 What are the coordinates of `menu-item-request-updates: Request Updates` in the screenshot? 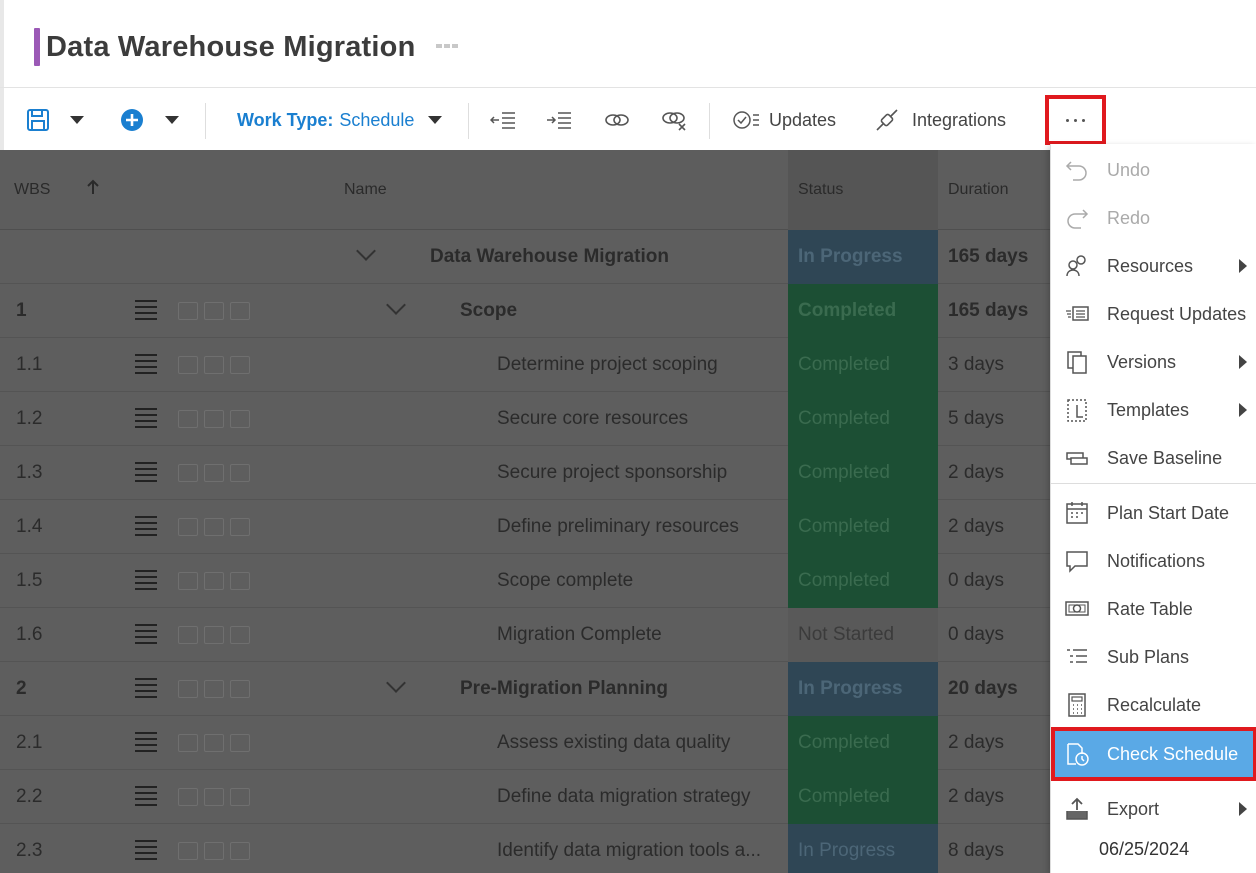 It's located at (1153, 314).